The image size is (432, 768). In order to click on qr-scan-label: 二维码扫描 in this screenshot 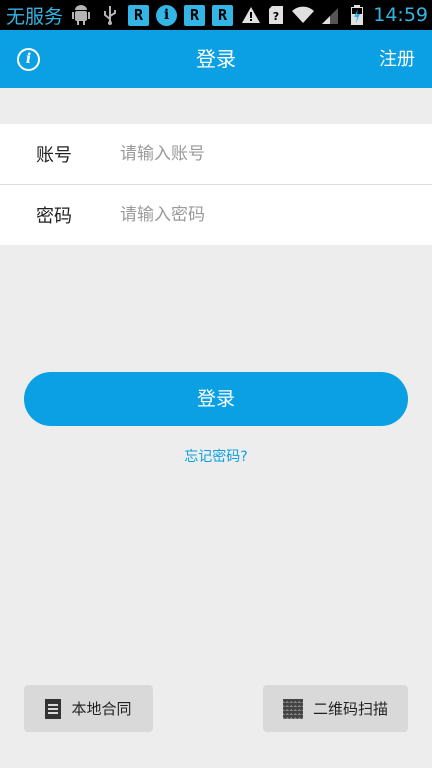, I will do `click(350, 709)`.